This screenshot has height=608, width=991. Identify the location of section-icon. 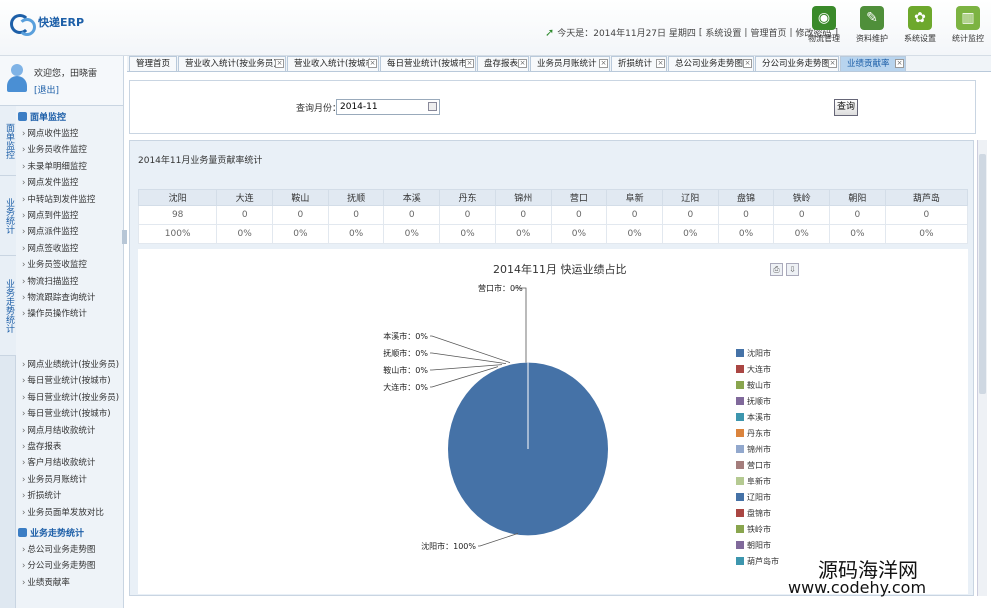
(22, 532).